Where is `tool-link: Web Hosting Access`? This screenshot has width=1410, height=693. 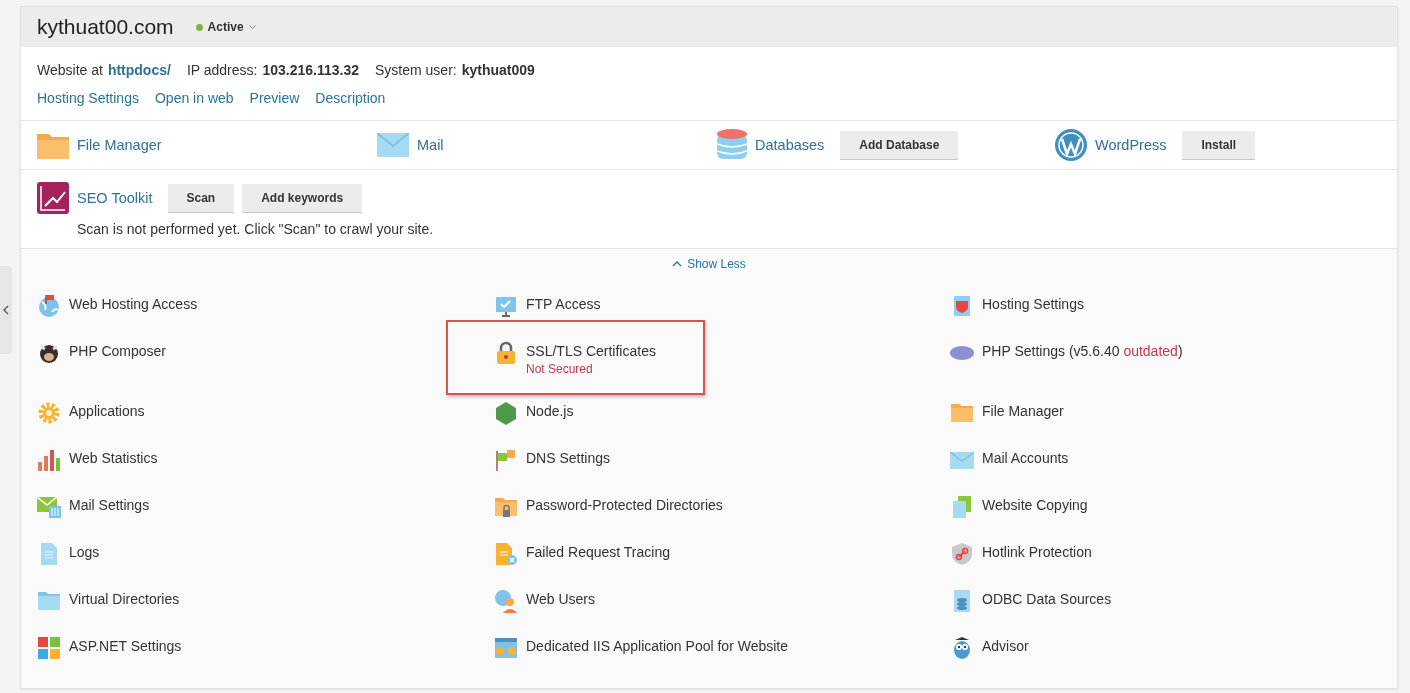 tool-link: Web Hosting Access is located at coordinates (133, 304).